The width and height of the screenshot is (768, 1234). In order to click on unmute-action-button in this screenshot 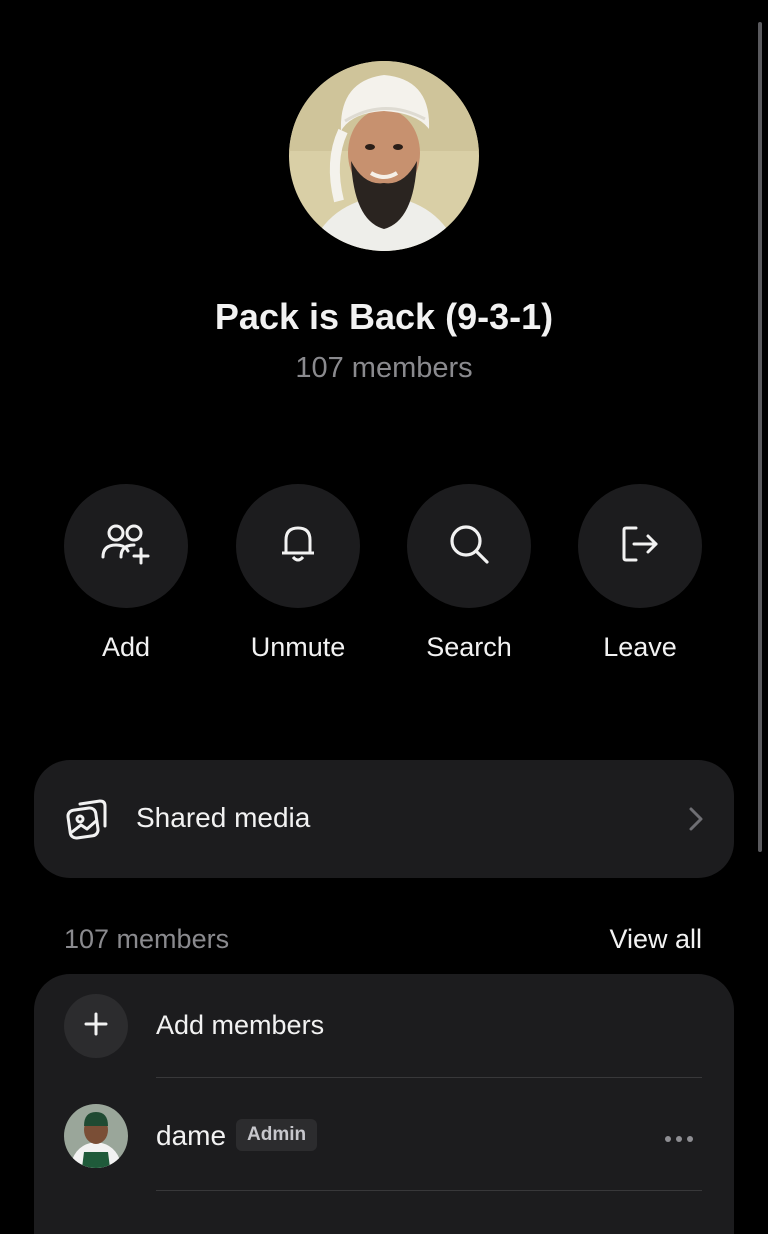, I will do `click(298, 546)`.